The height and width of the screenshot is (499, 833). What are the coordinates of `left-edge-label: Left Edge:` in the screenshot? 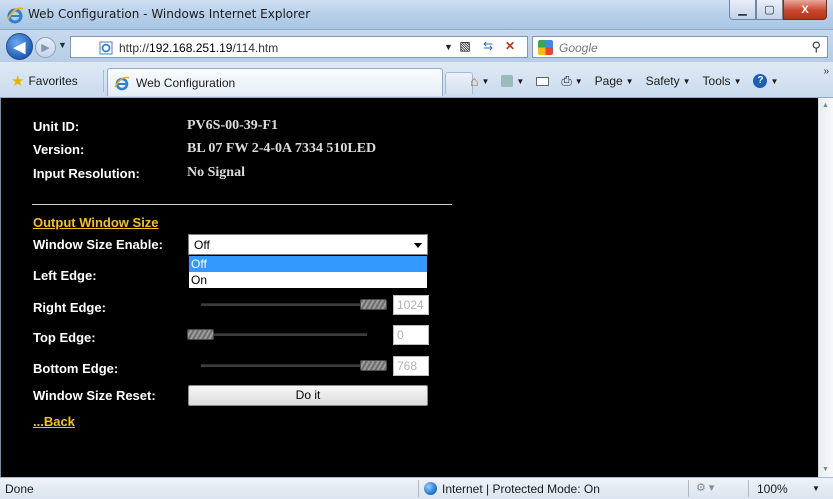 It's located at (65, 275).